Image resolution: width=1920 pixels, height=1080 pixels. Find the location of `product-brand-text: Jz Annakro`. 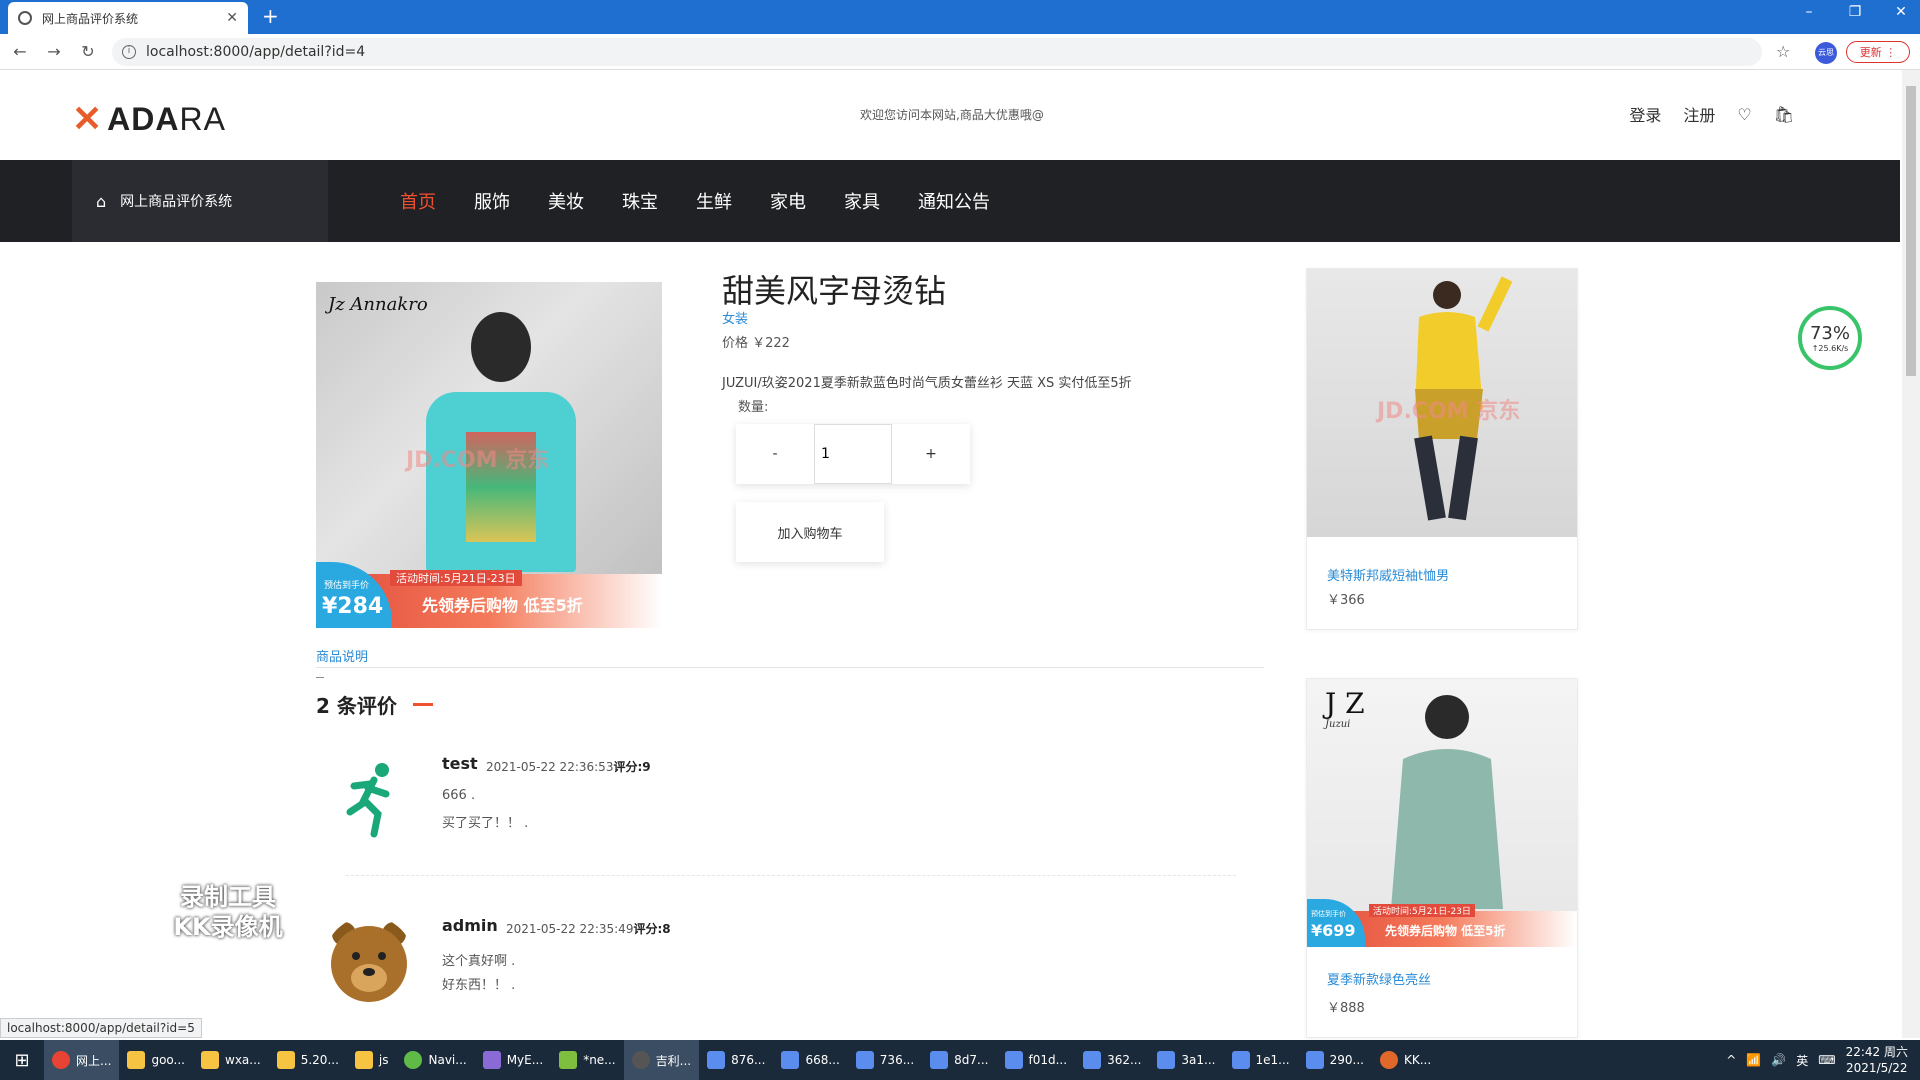

product-brand-text: Jz Annakro is located at coordinates (378, 304).